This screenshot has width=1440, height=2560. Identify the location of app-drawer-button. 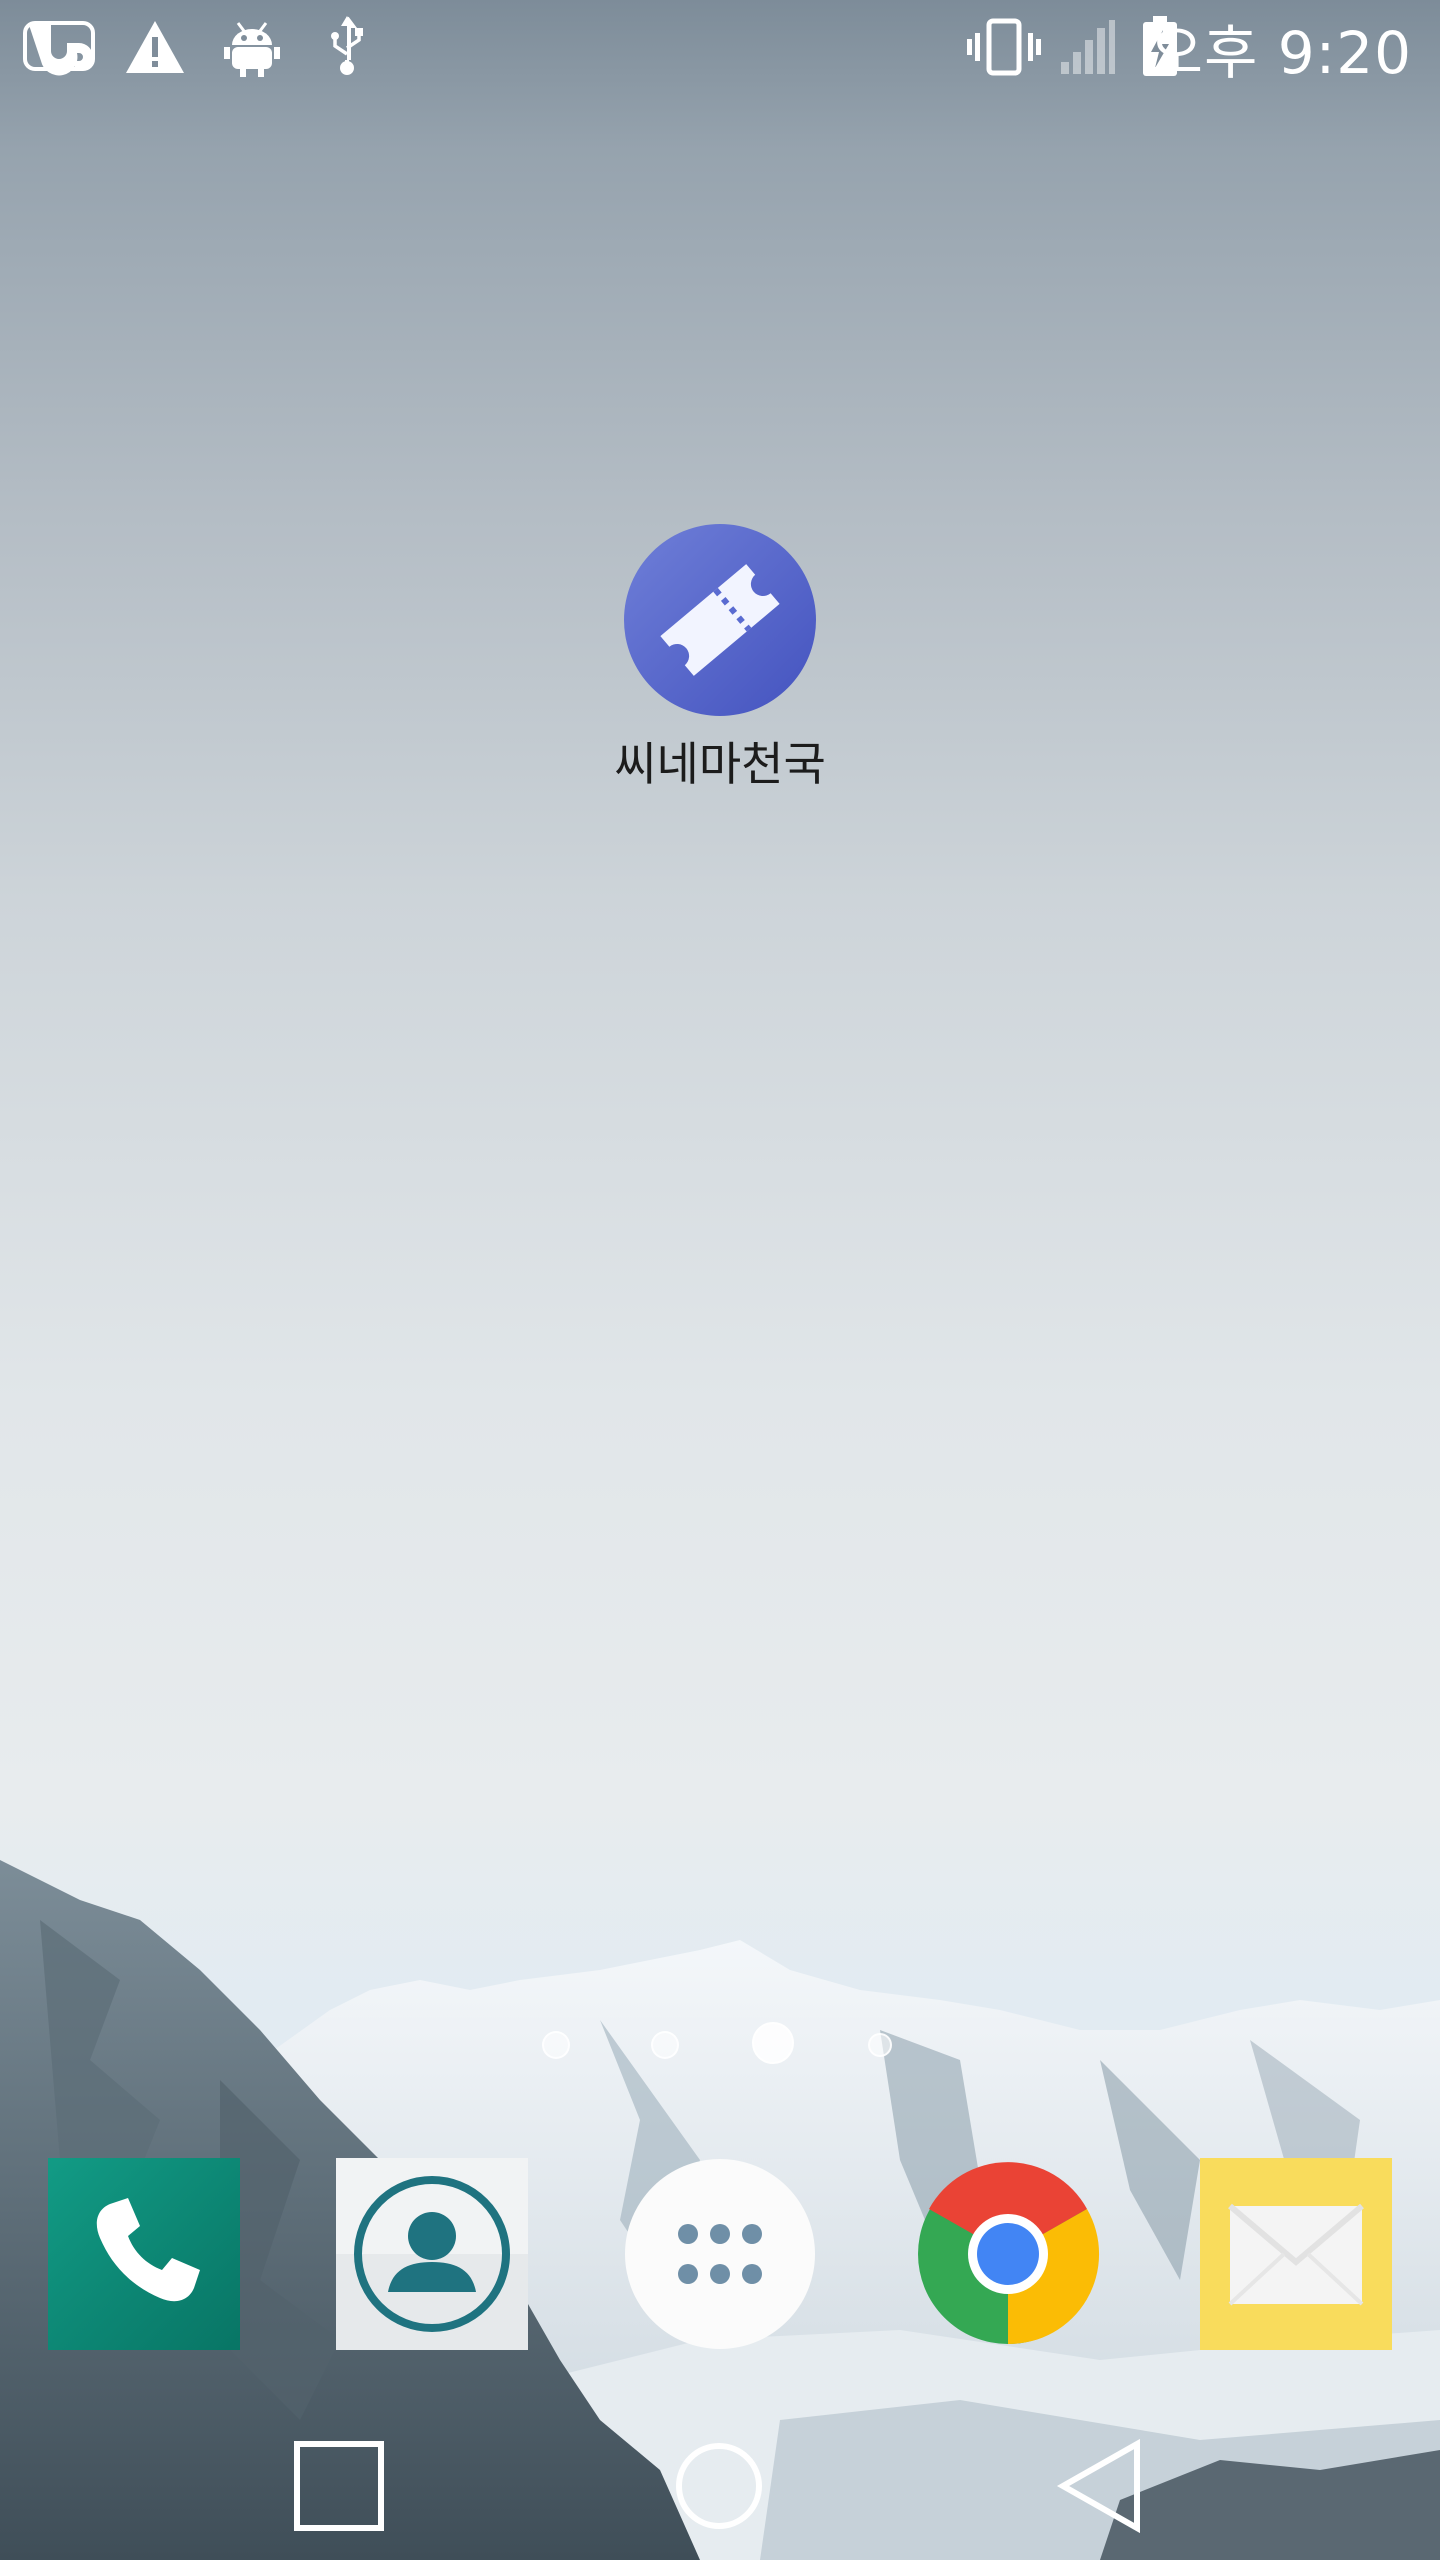
(720, 2254).